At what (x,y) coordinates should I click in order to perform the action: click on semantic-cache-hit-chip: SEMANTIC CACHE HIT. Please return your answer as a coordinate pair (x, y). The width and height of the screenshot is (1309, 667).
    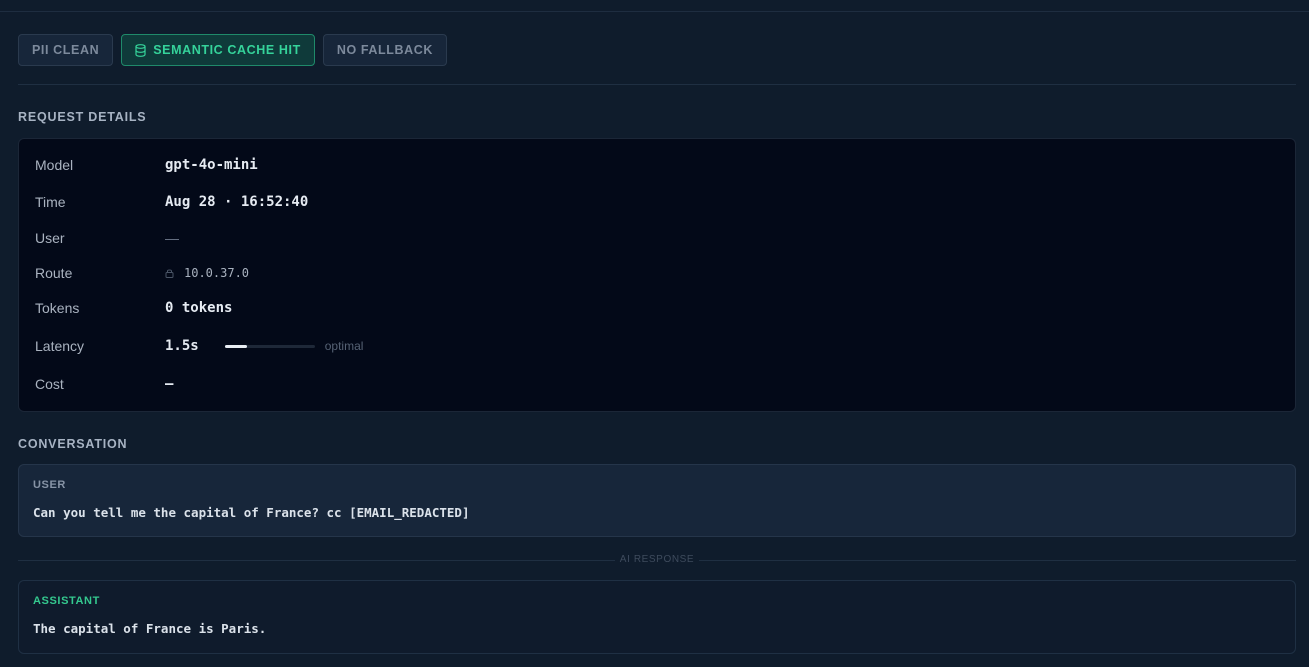
    Looking at the image, I should click on (218, 50).